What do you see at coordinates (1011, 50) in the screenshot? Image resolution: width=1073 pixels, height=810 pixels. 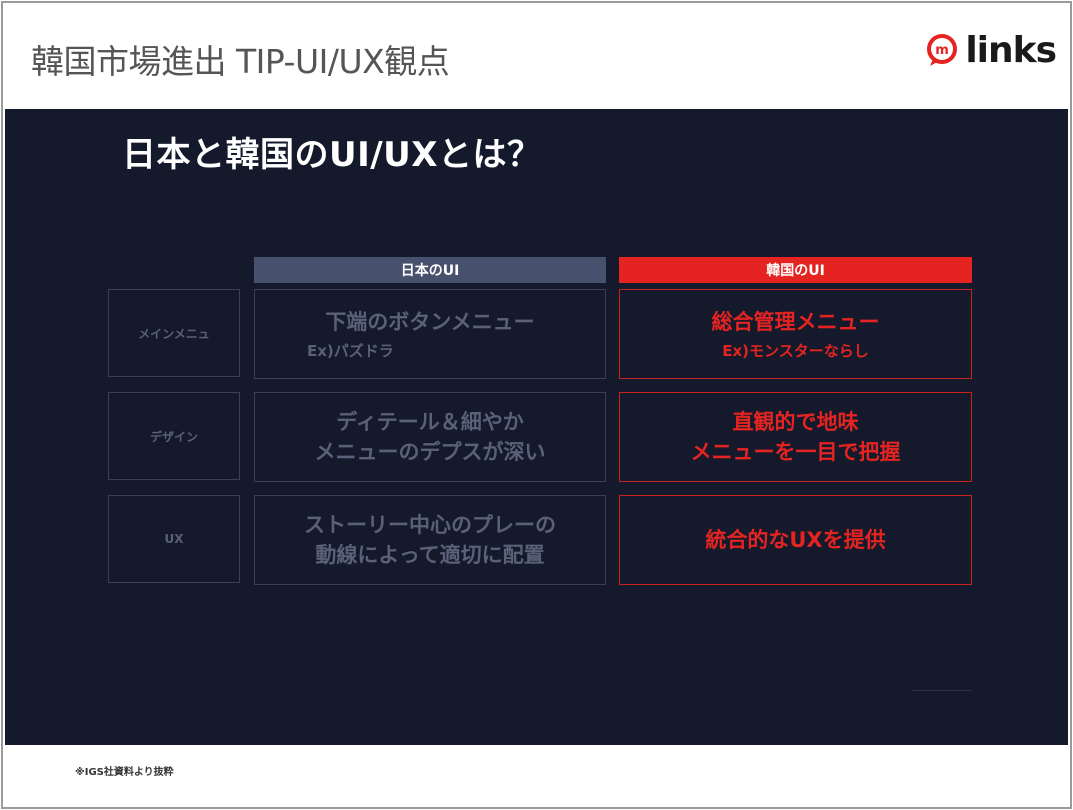 I see `logo-text: links` at bounding box center [1011, 50].